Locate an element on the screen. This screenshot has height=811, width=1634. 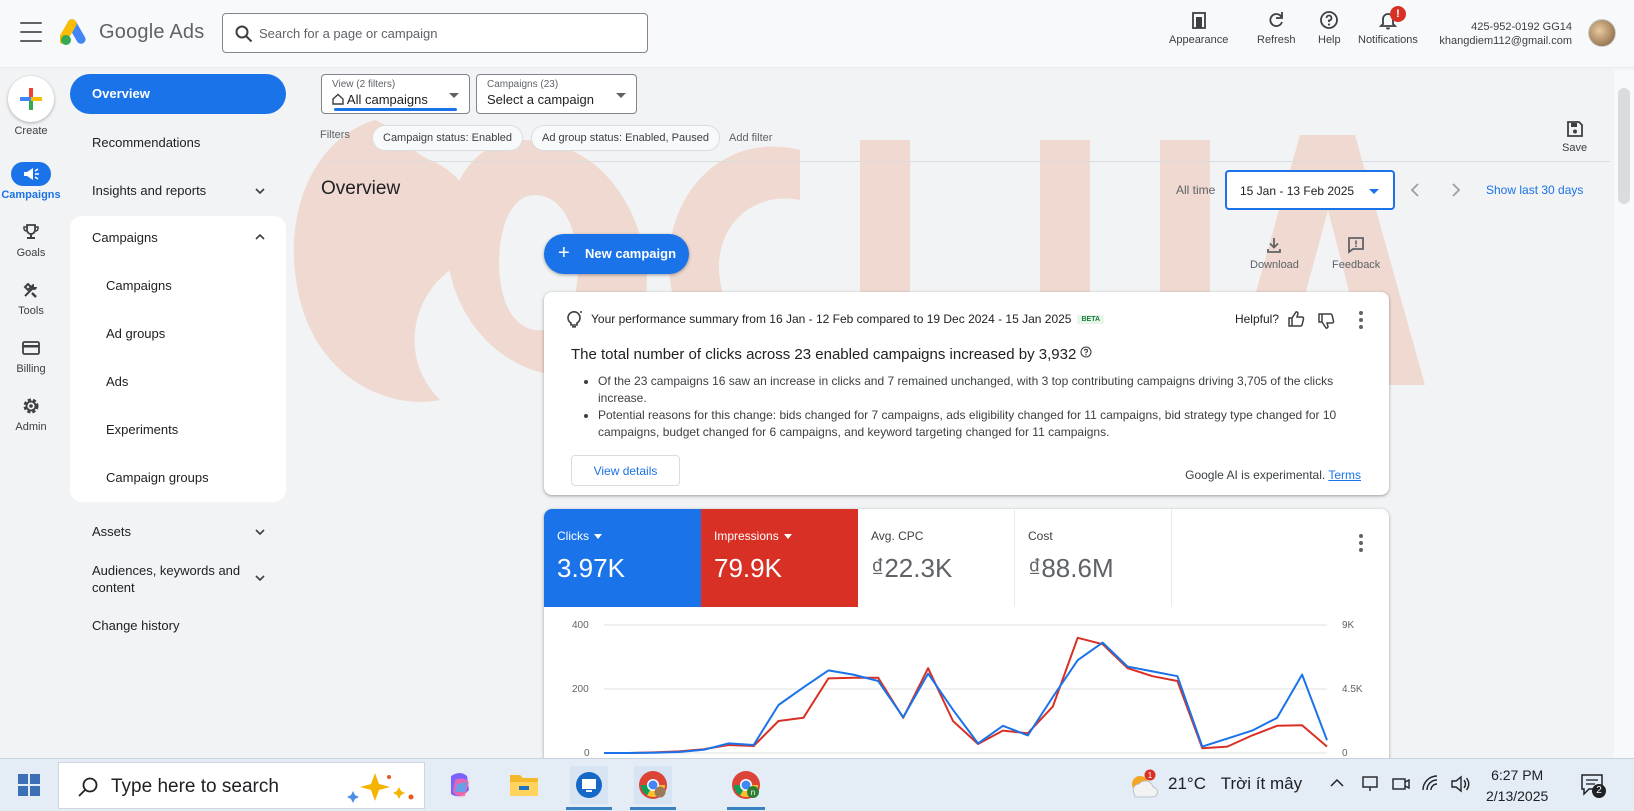
sub-item-experiments: Experiments is located at coordinates (142, 429).